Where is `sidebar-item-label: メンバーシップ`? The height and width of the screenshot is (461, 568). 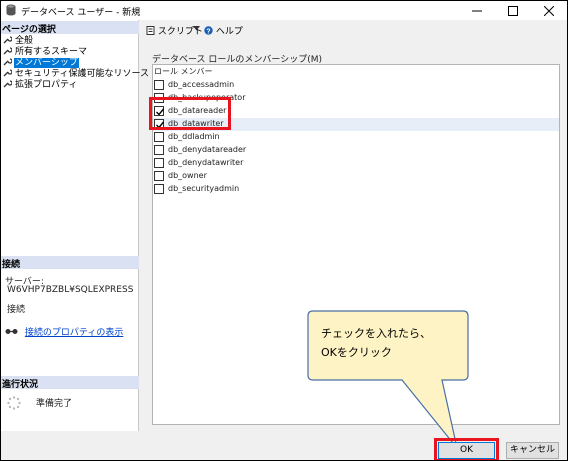 sidebar-item-label: メンバーシップ is located at coordinates (46, 63).